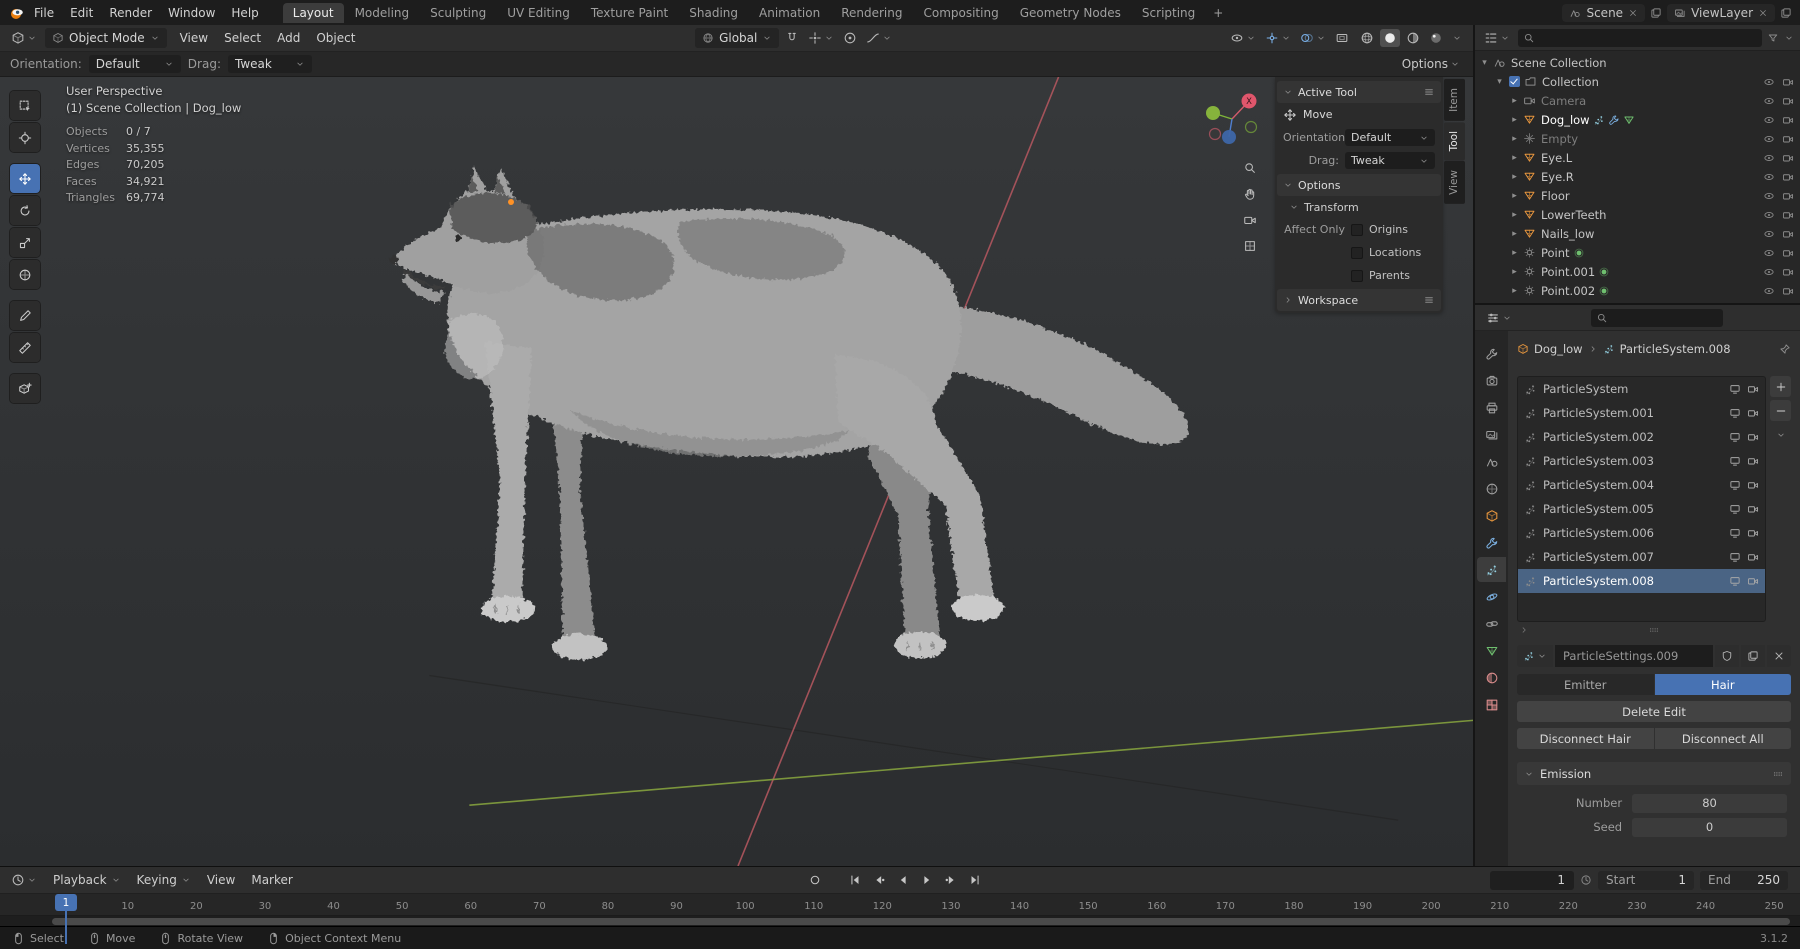 Image resolution: width=1800 pixels, height=949 pixels. I want to click on hand-button, so click(1250, 194).